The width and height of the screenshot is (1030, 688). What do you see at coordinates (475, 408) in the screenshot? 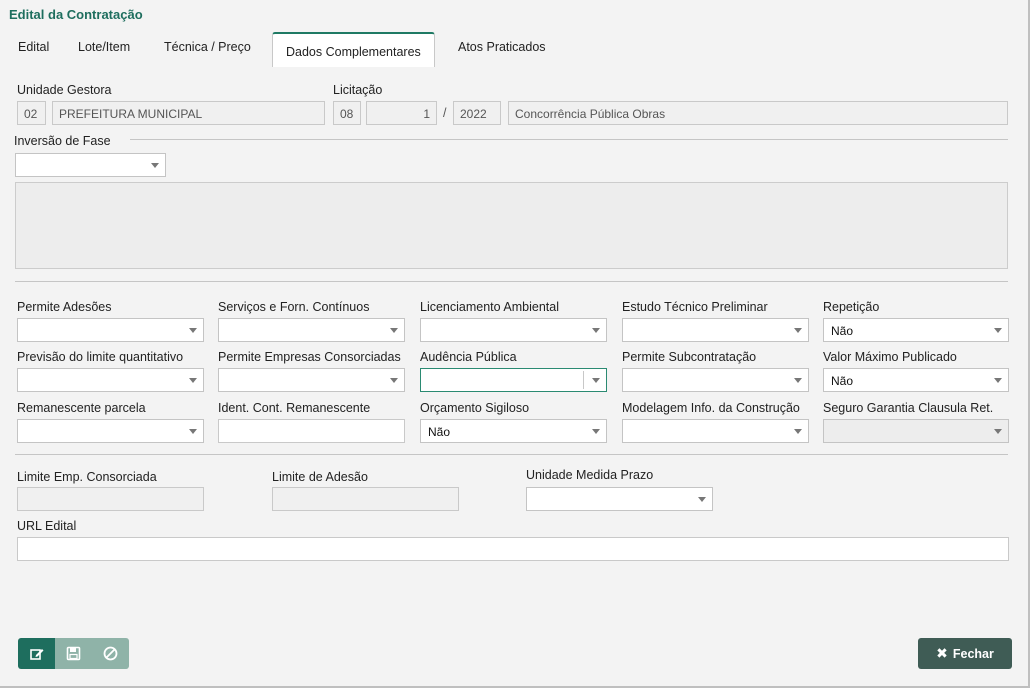
I see `orcamento-sigiloso-label: Orçamento Sigiloso` at bounding box center [475, 408].